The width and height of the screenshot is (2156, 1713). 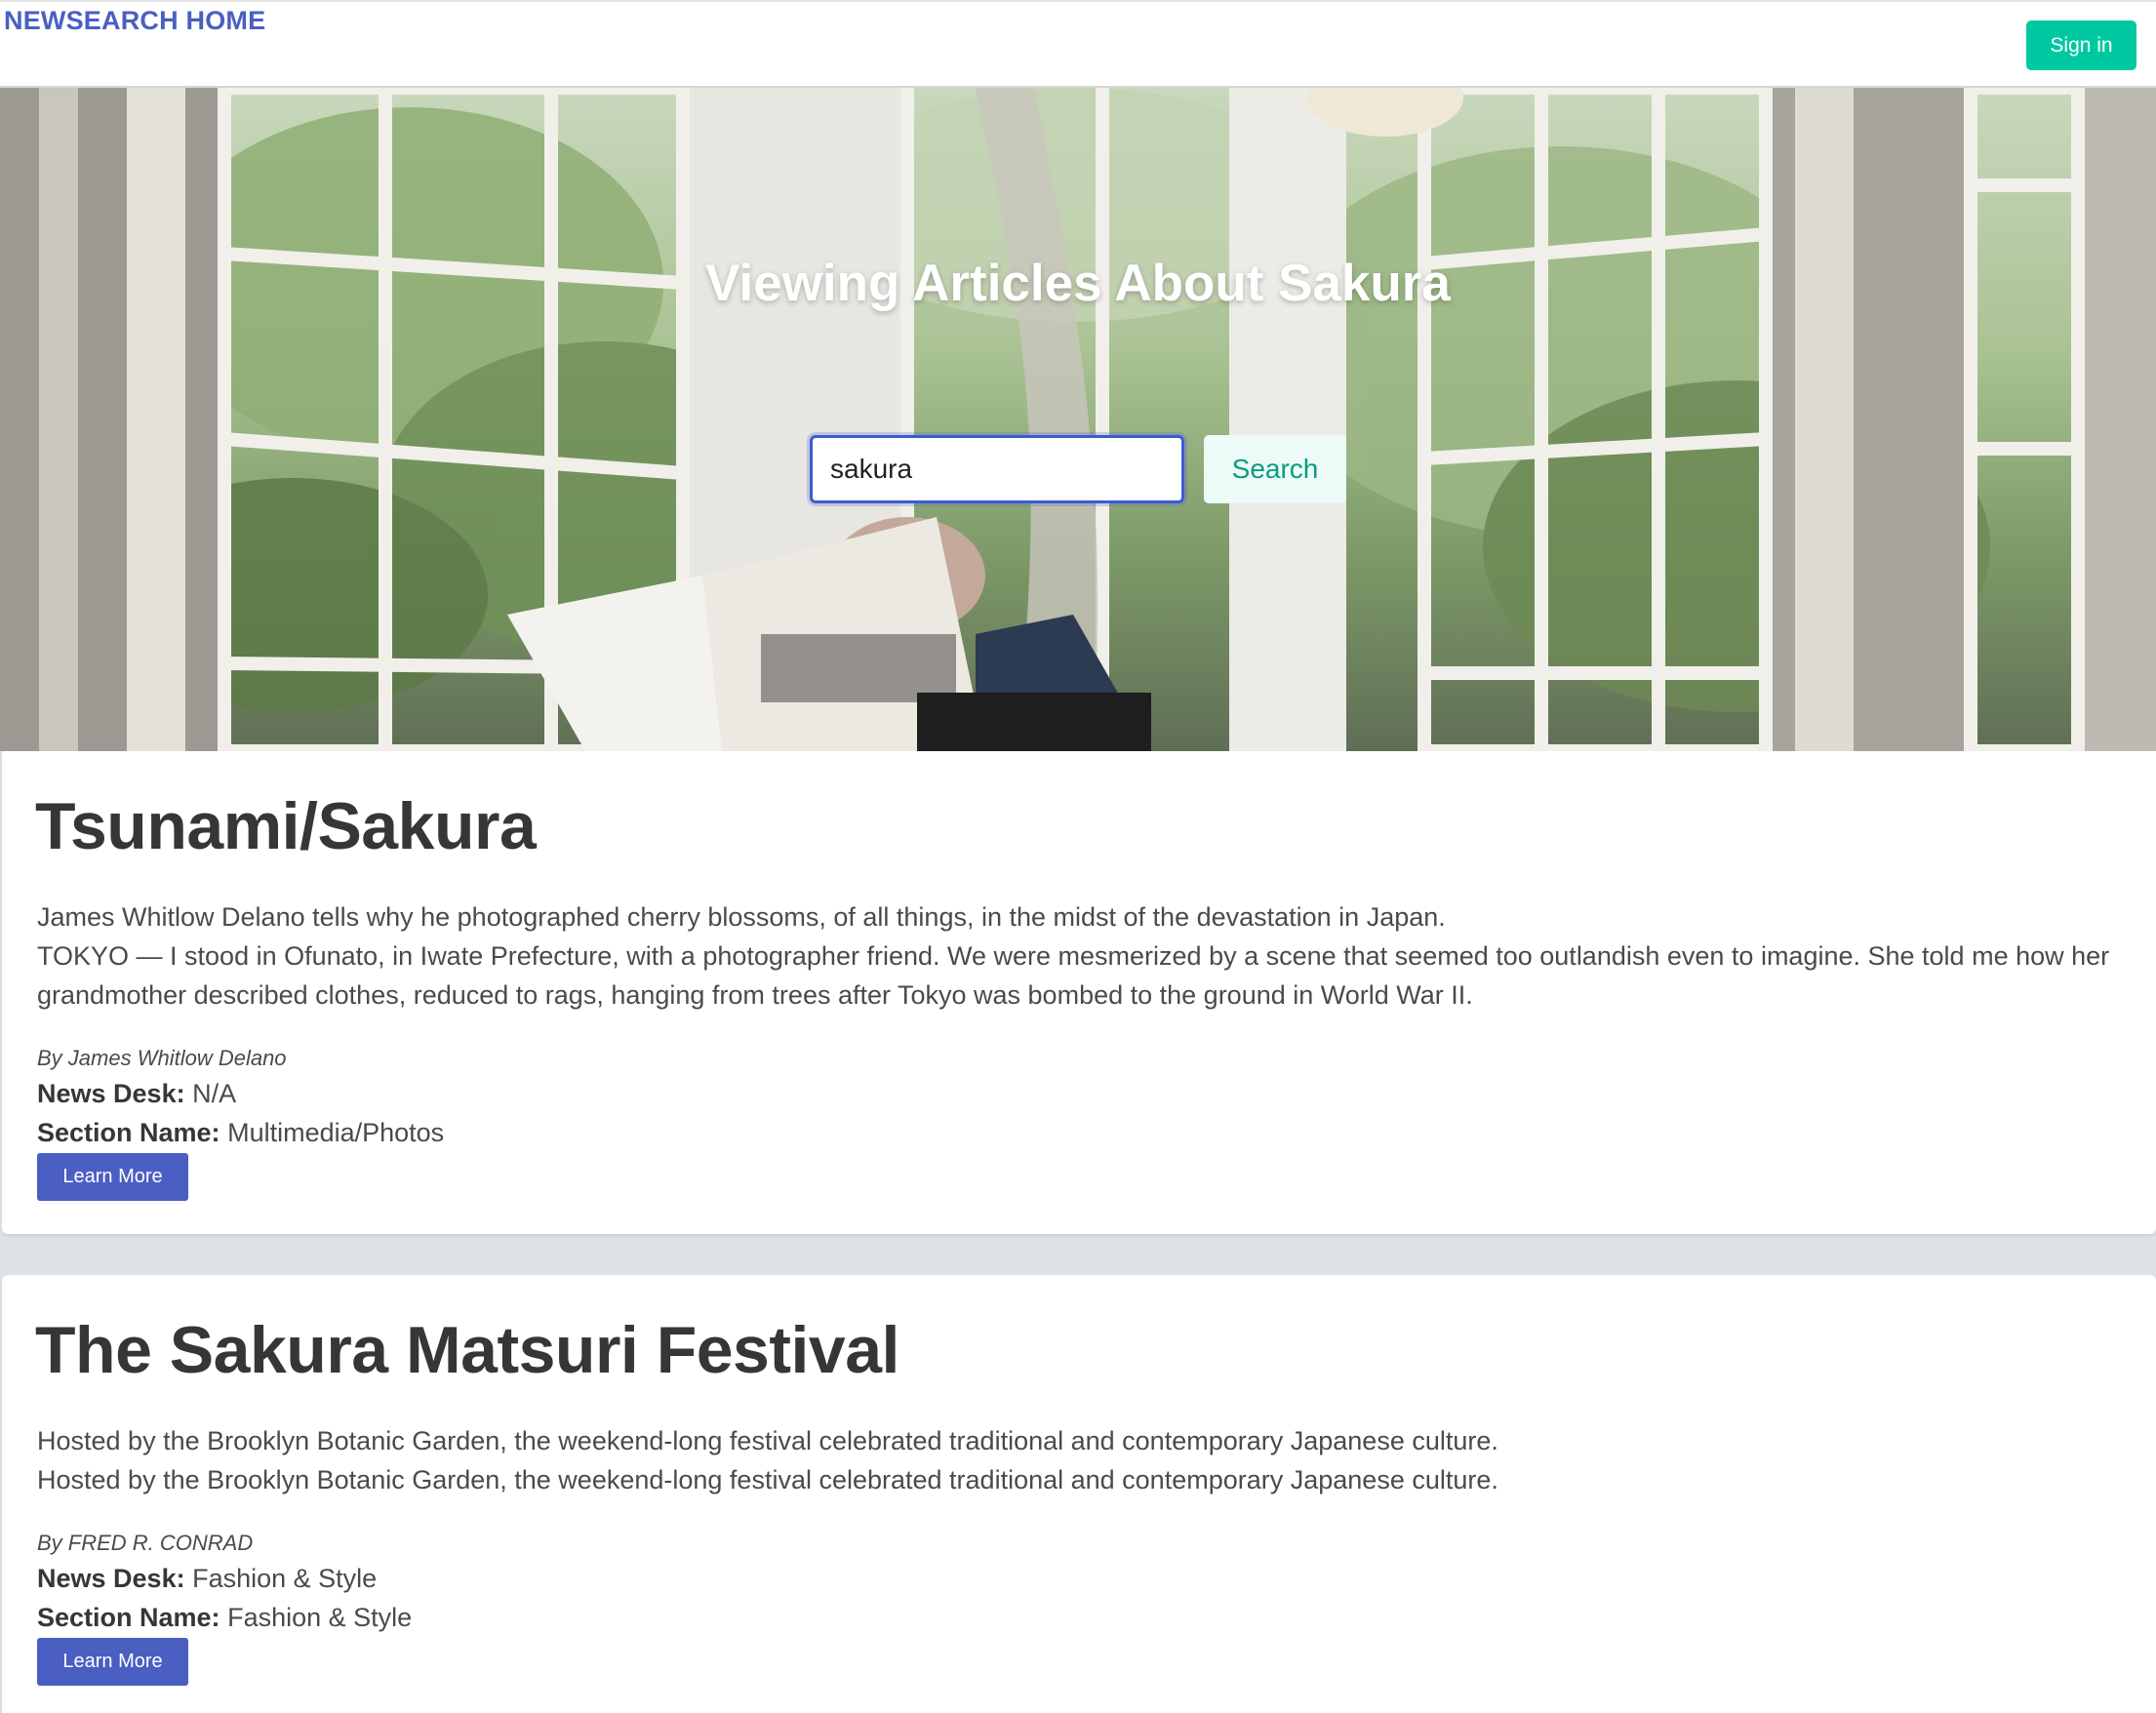 I want to click on news-desk-value: N/A, so click(x=214, y=1094).